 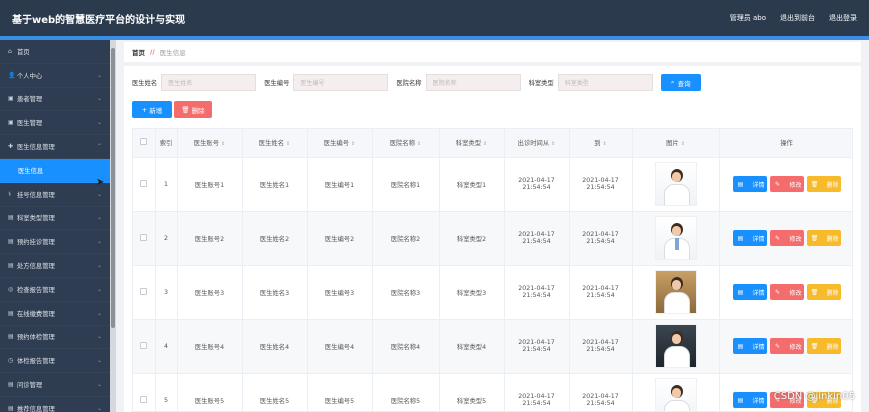 I want to click on col-end: 到 ⇕, so click(x=601, y=143).